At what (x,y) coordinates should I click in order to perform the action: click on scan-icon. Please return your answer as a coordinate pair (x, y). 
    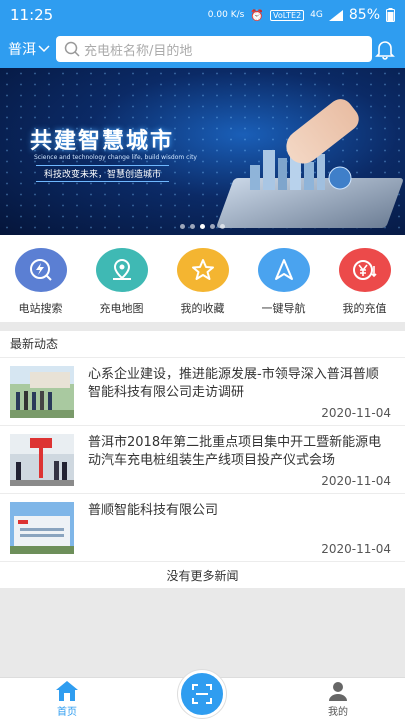
    Looking at the image, I should click on (202, 694).